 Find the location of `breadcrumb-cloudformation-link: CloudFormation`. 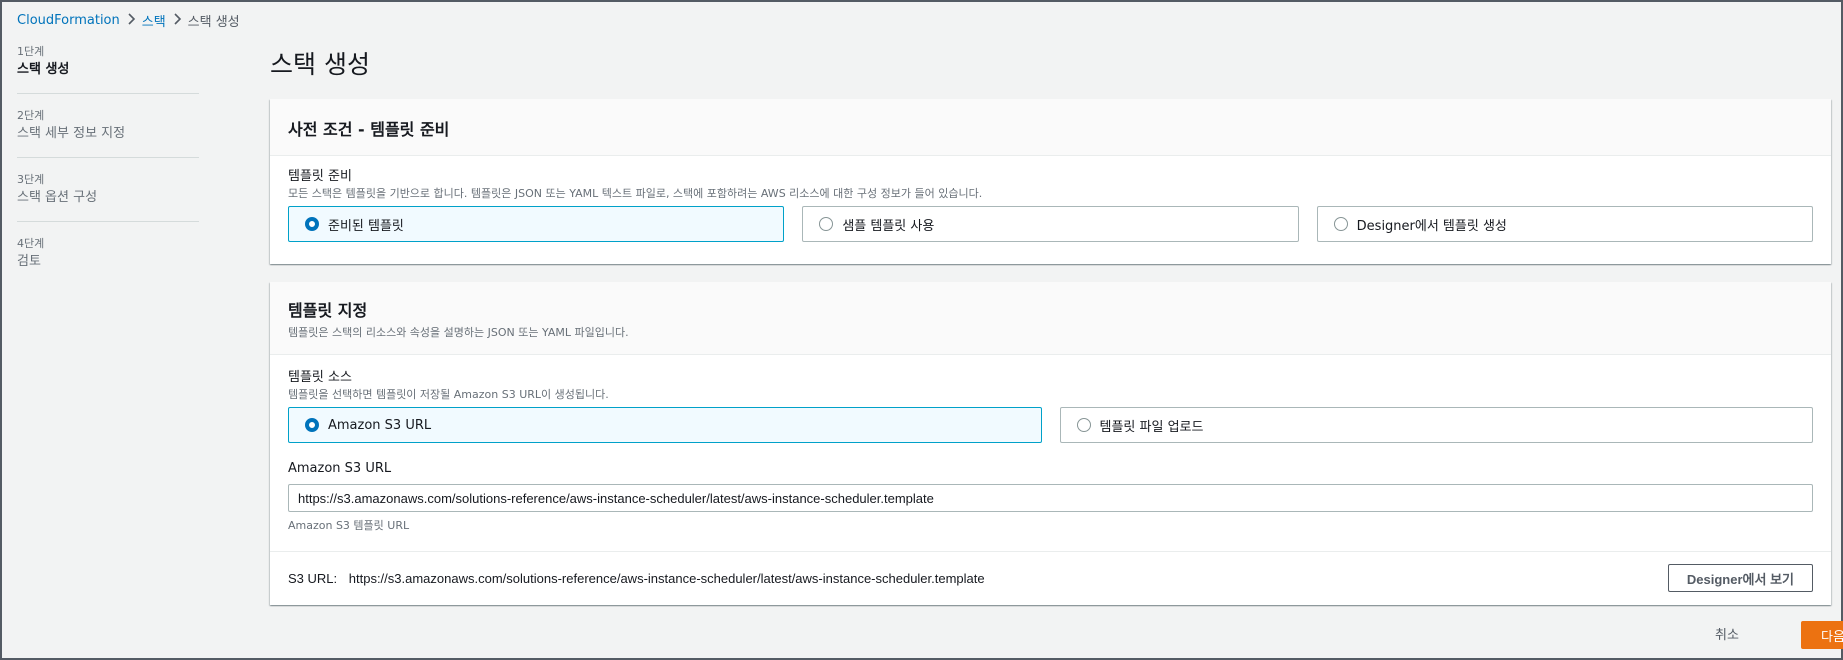

breadcrumb-cloudformation-link: CloudFormation is located at coordinates (68, 20).